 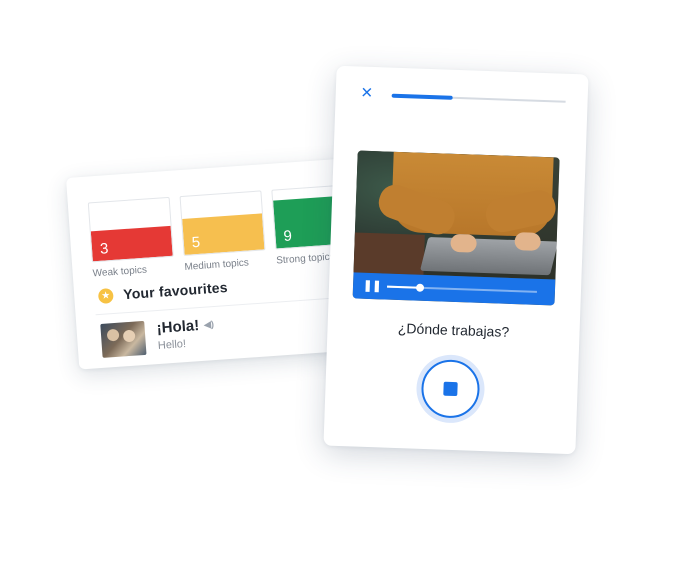 I want to click on topic-medium-label: Medium topics, so click(x=217, y=265).